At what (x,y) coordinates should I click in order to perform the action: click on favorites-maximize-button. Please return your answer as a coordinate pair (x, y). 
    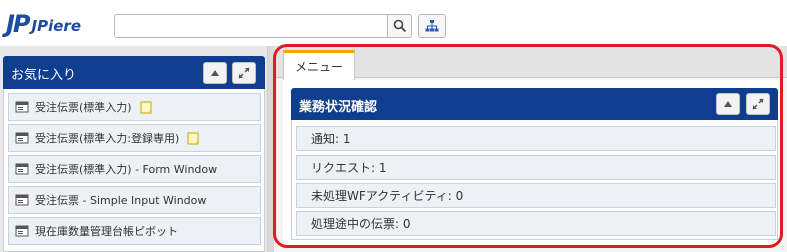
    Looking at the image, I should click on (244, 73).